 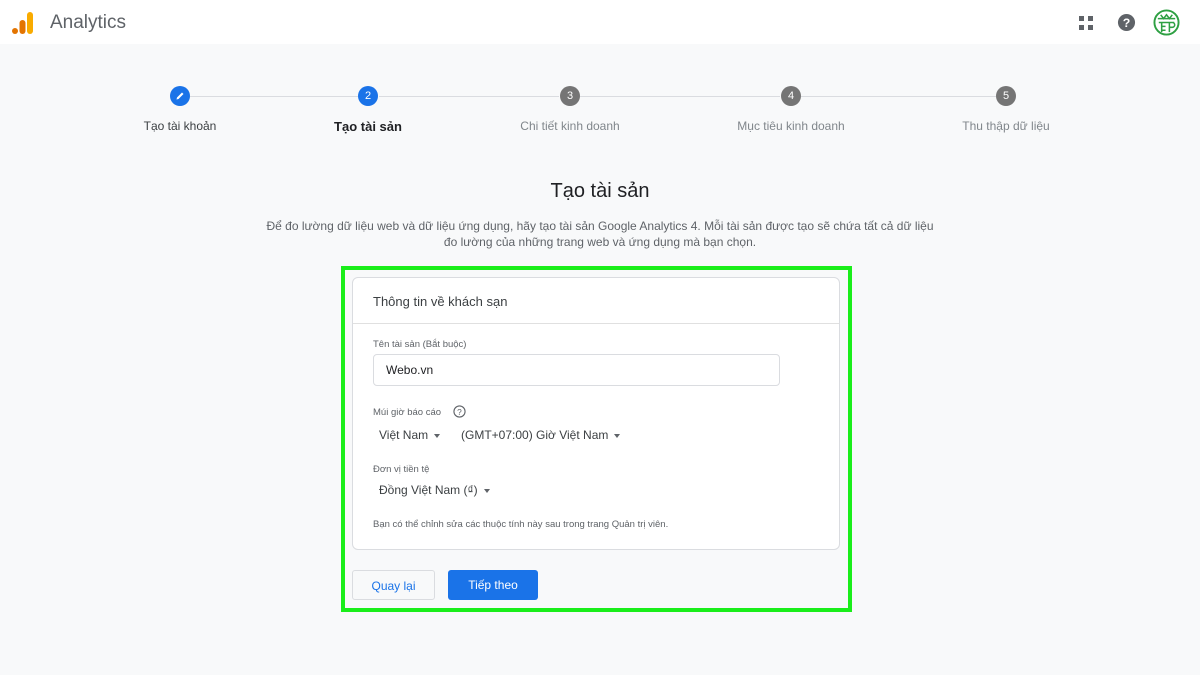 I want to click on currency-value: Đồng Việt Nam (₫), so click(x=428, y=490).